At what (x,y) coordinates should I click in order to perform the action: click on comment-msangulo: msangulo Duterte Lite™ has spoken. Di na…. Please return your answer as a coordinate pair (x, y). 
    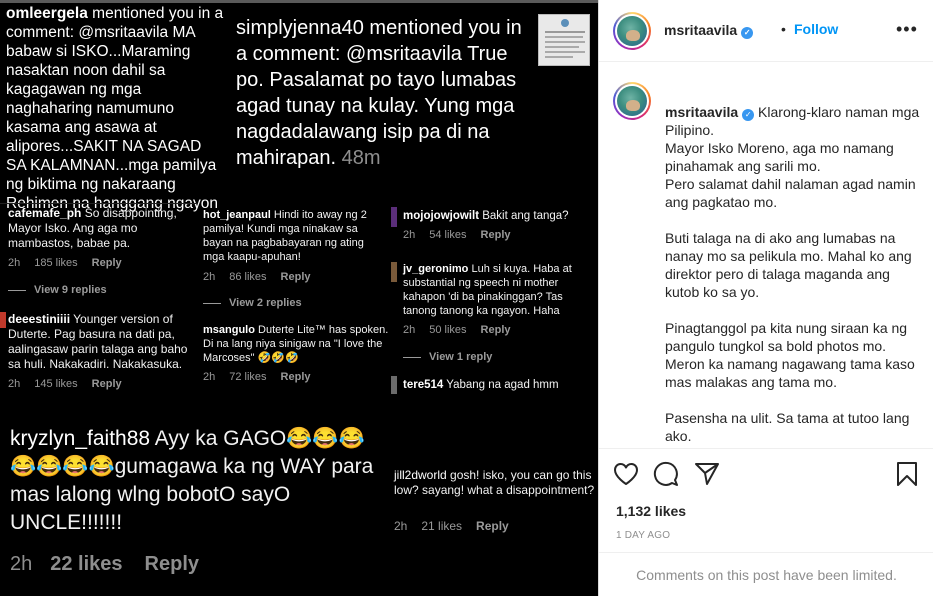
    Looking at the image, I should click on (296, 344).